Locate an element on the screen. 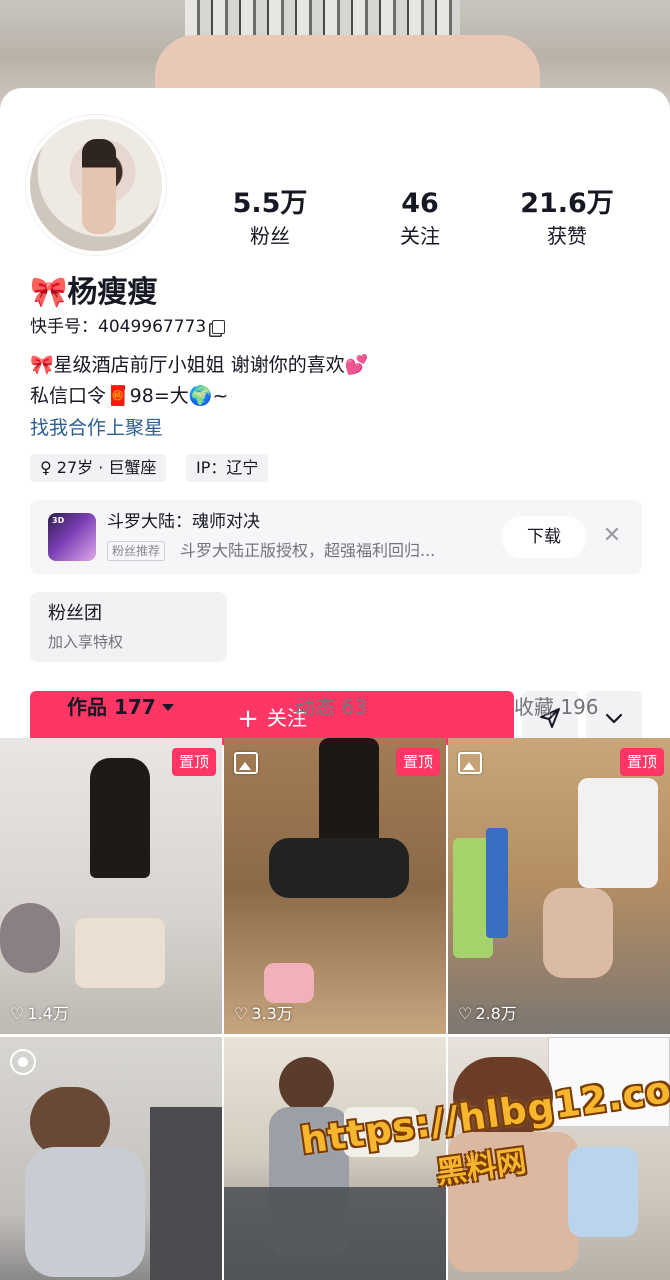  tag-age: ♀ 27岁 · 巨蟹座 is located at coordinates (98, 468).